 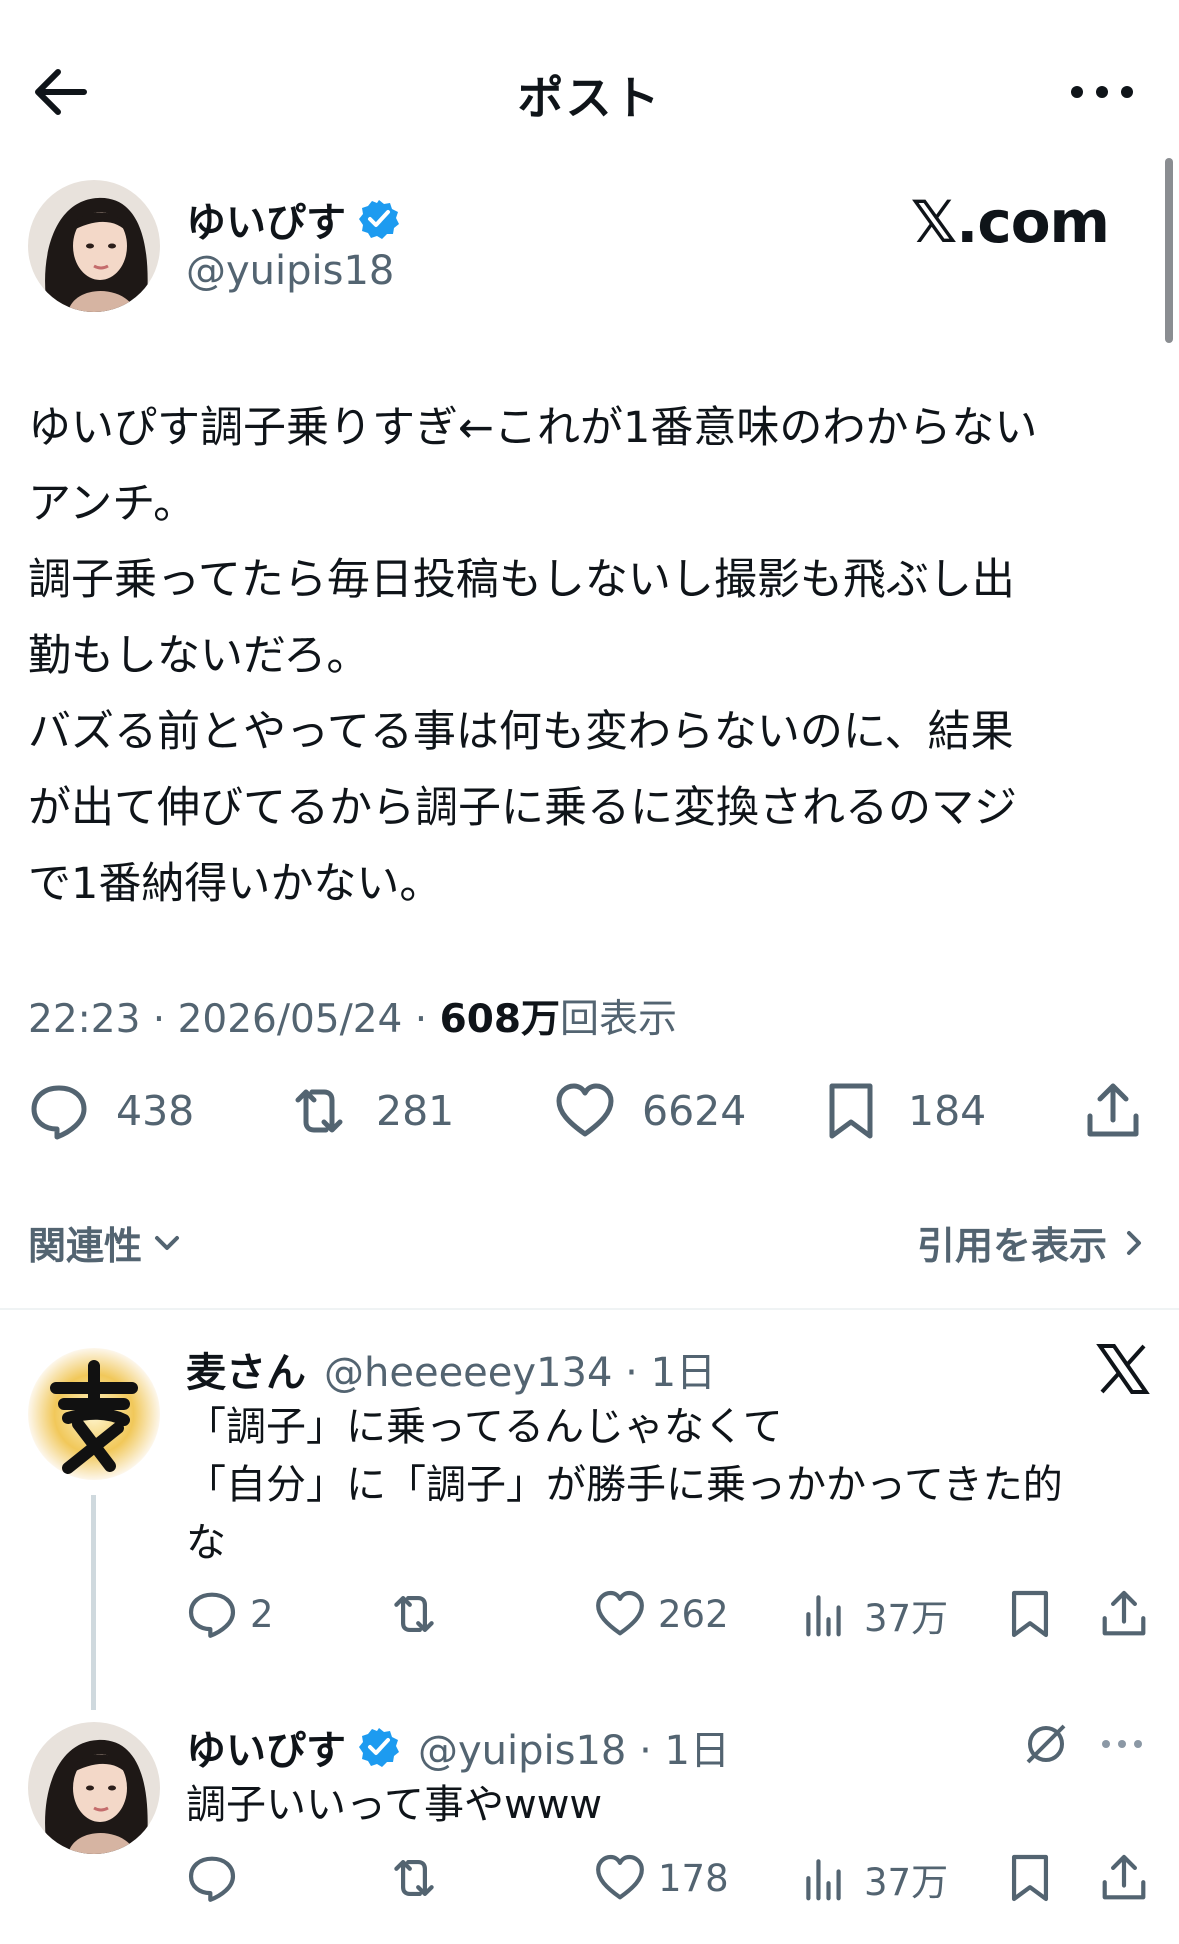 I want to click on reply-button, so click(x=218, y=1878).